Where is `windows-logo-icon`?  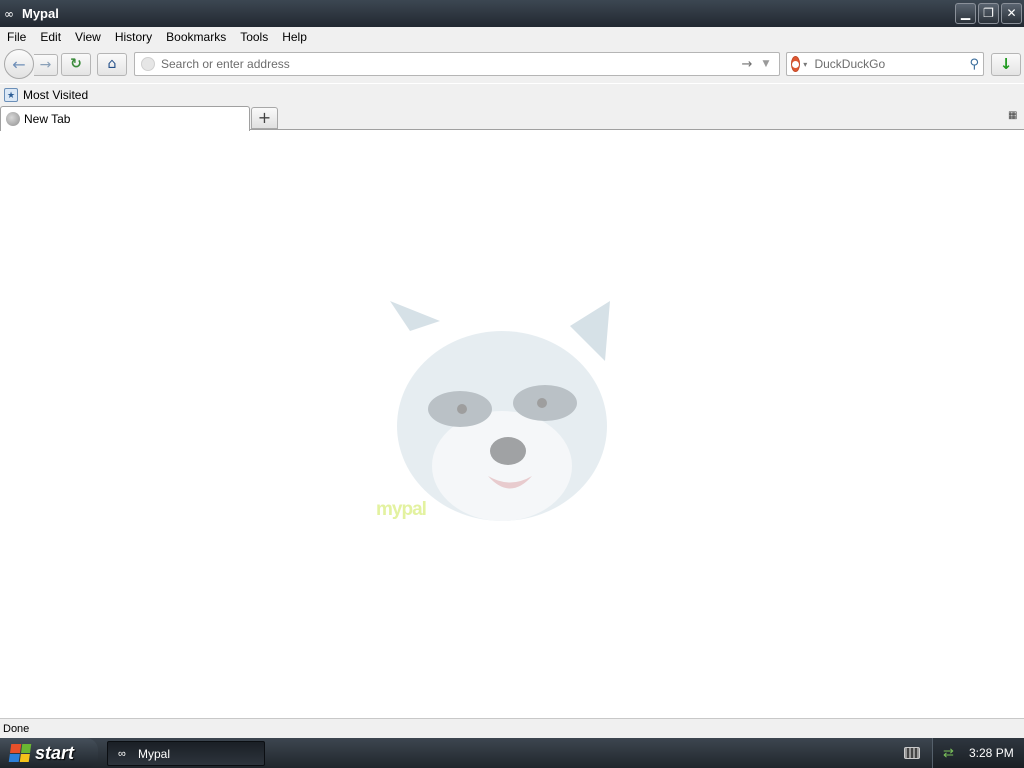
windows-logo-icon is located at coordinates (20, 753).